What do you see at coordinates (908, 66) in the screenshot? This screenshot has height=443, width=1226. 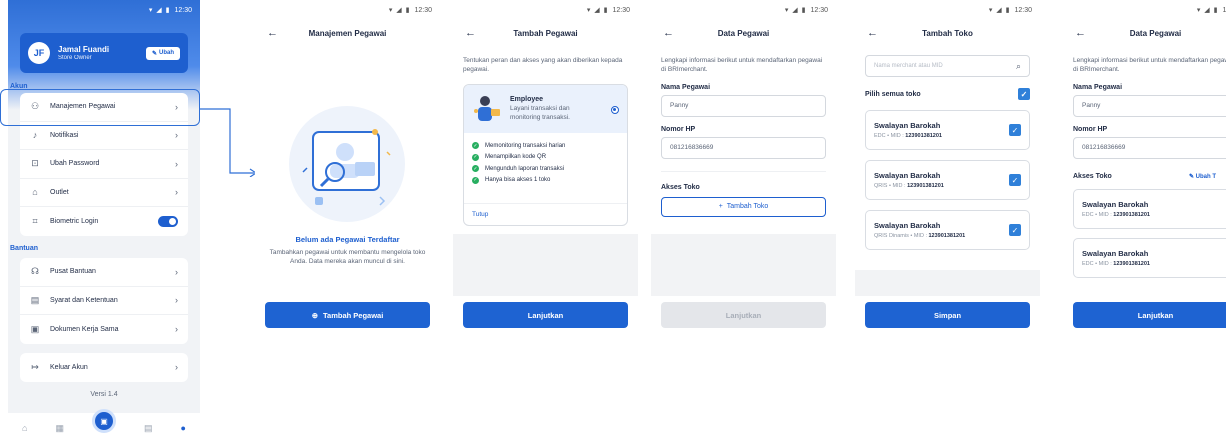 I see `search-placeholder: Nama merchant atau MID` at bounding box center [908, 66].